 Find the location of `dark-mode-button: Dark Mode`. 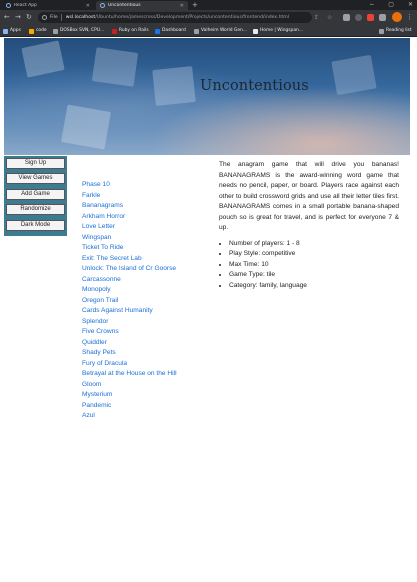

dark-mode-button: Dark Mode is located at coordinates (35, 225).